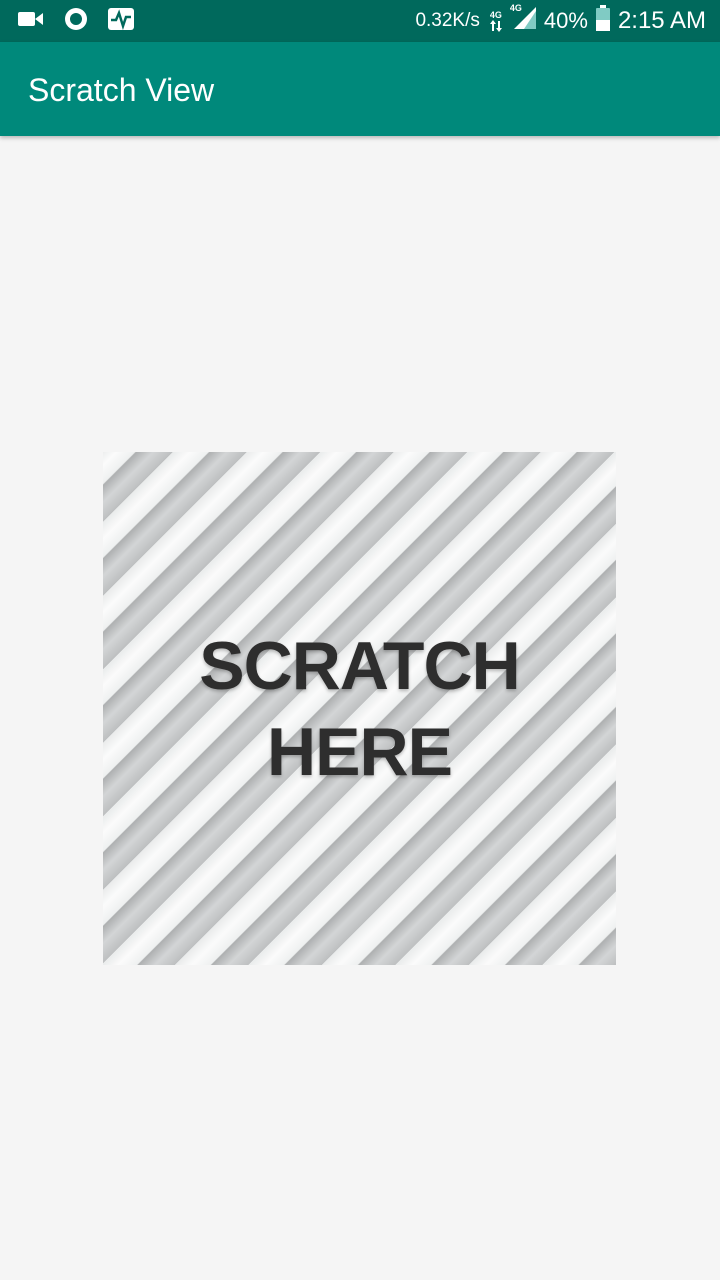 The image size is (720, 1280). Describe the element at coordinates (602, 21) in the screenshot. I see `battery-icon` at that location.